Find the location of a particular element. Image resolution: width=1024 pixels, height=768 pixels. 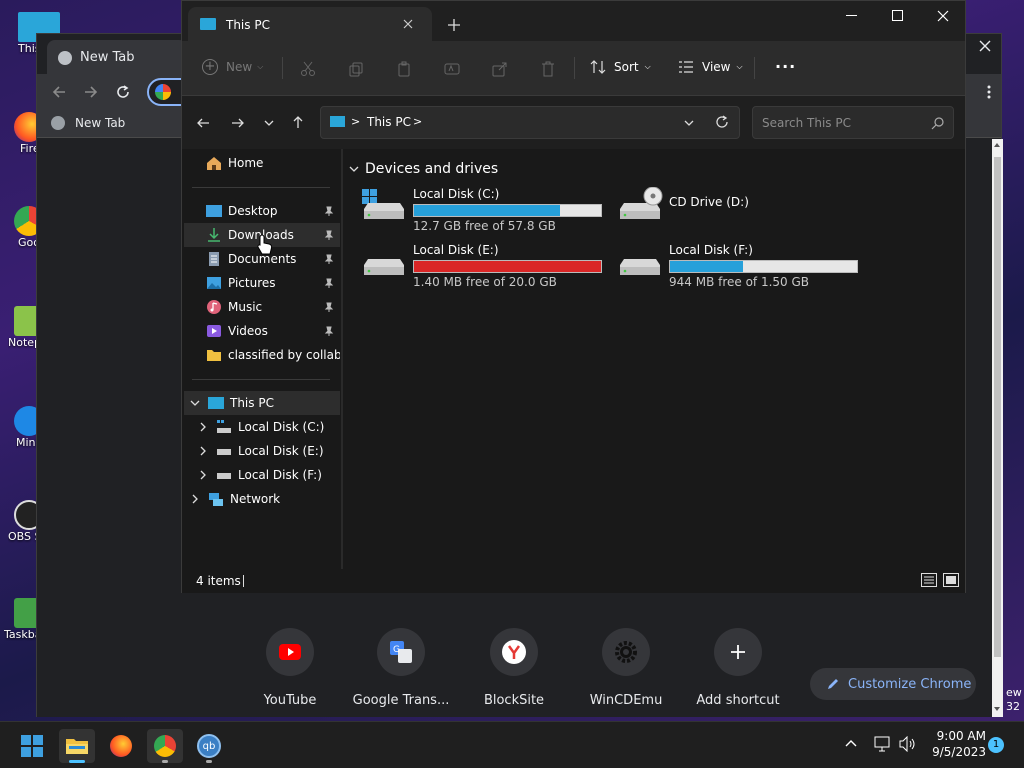

up-arrow-icon is located at coordinates (298, 122).